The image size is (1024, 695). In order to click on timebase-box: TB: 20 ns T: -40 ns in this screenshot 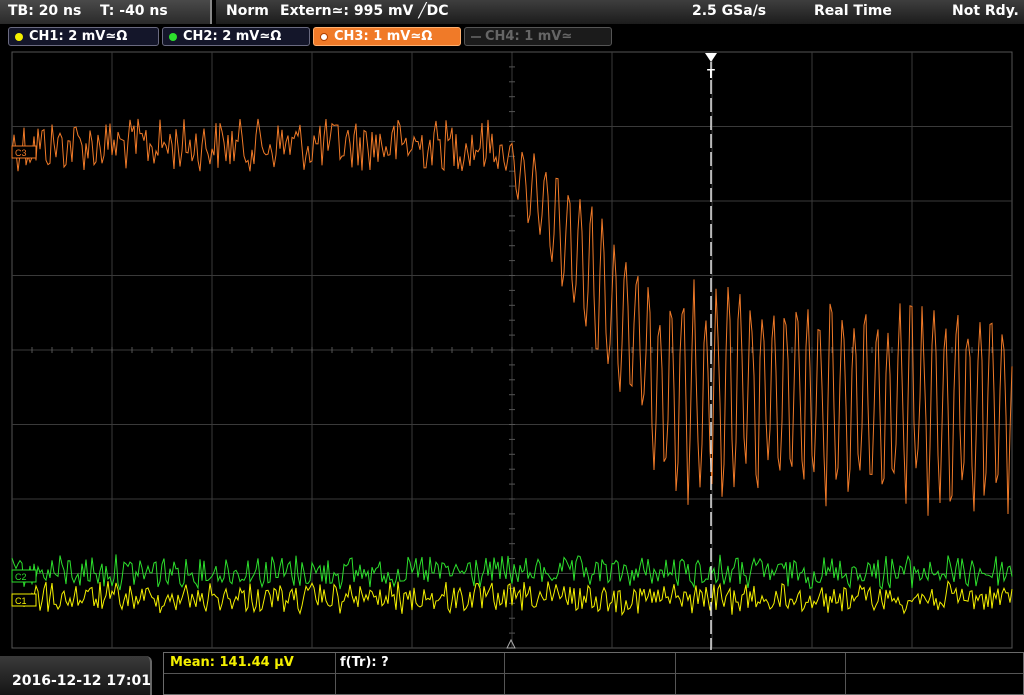, I will do `click(106, 12)`.